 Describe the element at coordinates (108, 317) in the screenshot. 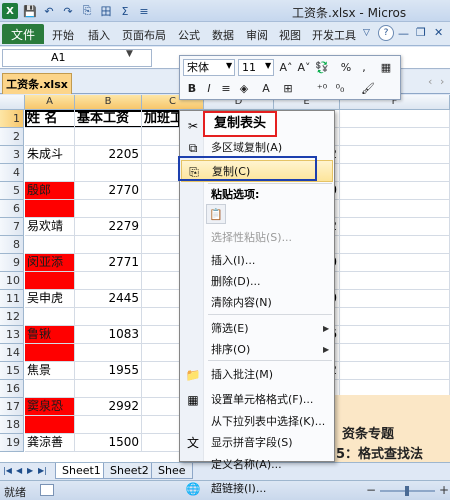

I see `cell-b12` at that location.